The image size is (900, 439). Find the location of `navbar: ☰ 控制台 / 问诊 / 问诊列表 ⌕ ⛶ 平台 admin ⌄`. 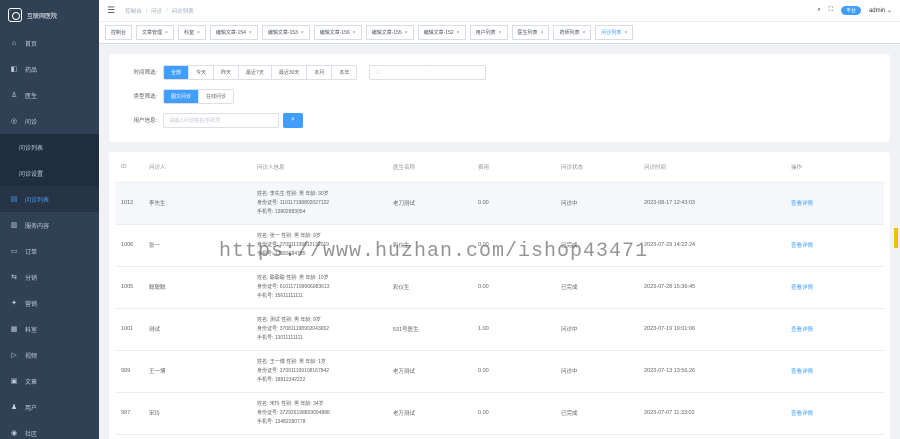

navbar: ☰ 控制台 / 问诊 / 问诊列表 ⌕ ⛶ 平台 admin ⌄ is located at coordinates (499, 11).